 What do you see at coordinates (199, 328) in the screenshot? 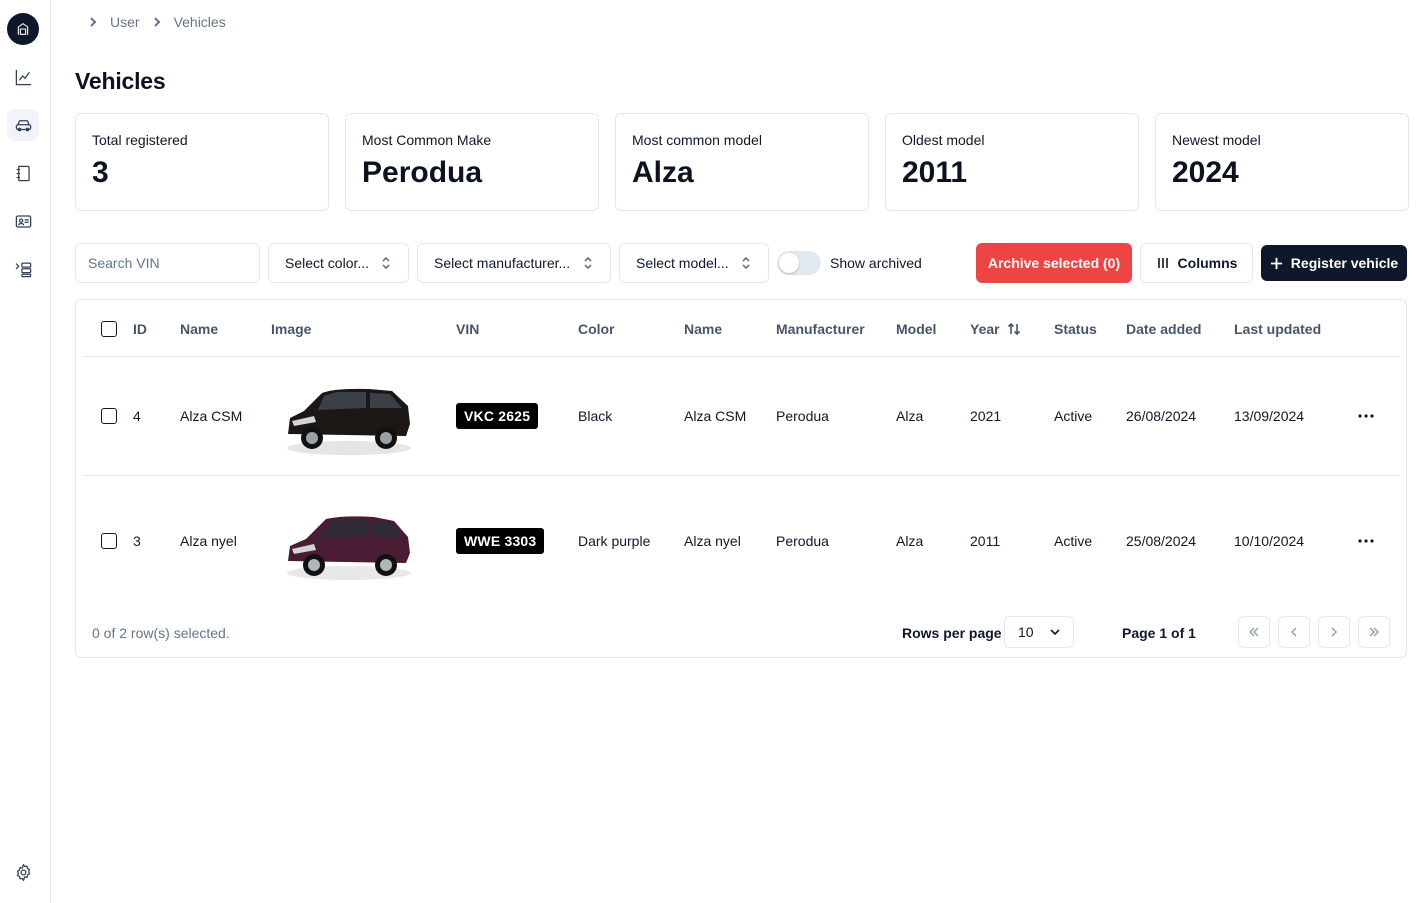
I see `header-name: Name` at bounding box center [199, 328].